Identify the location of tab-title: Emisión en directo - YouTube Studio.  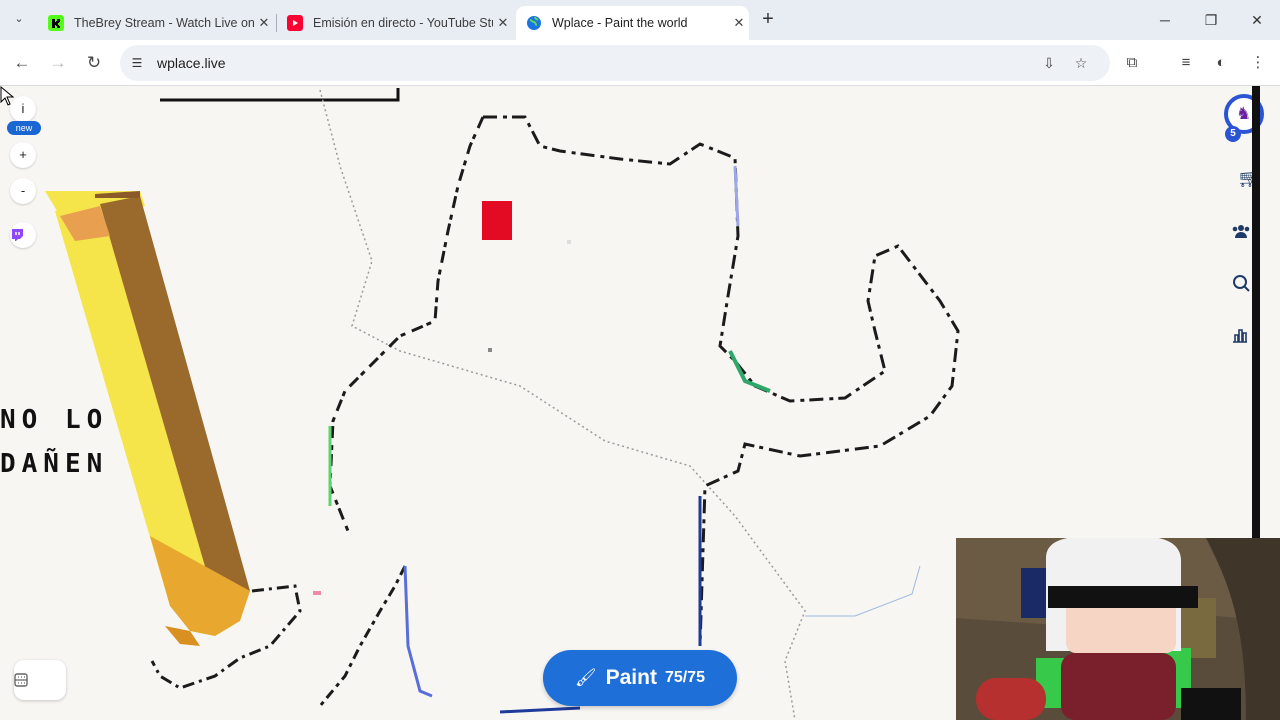
(403, 23).